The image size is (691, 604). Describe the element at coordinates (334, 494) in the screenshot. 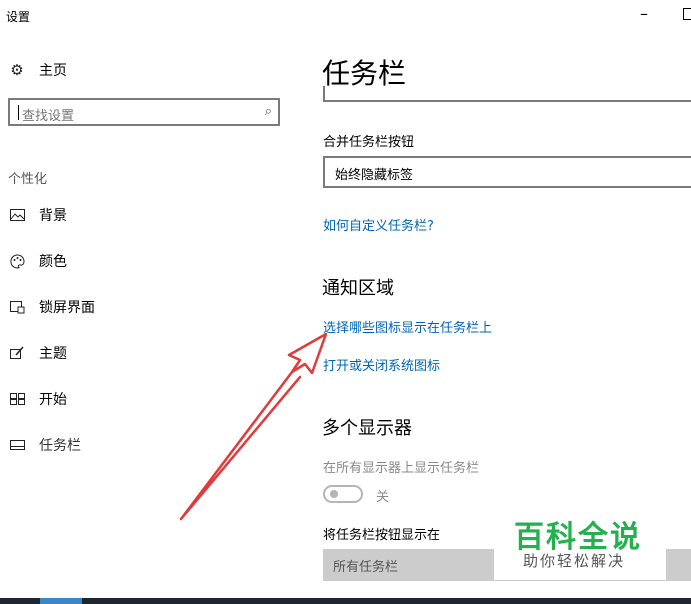

I see `toggle-knob` at that location.